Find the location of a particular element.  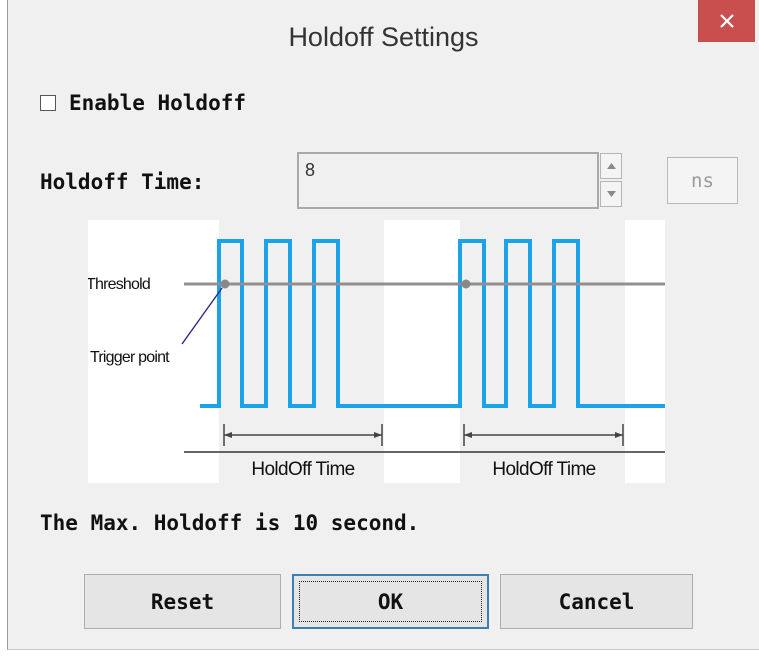

title-bar: Holdoff Settings is located at coordinates (383, 41).